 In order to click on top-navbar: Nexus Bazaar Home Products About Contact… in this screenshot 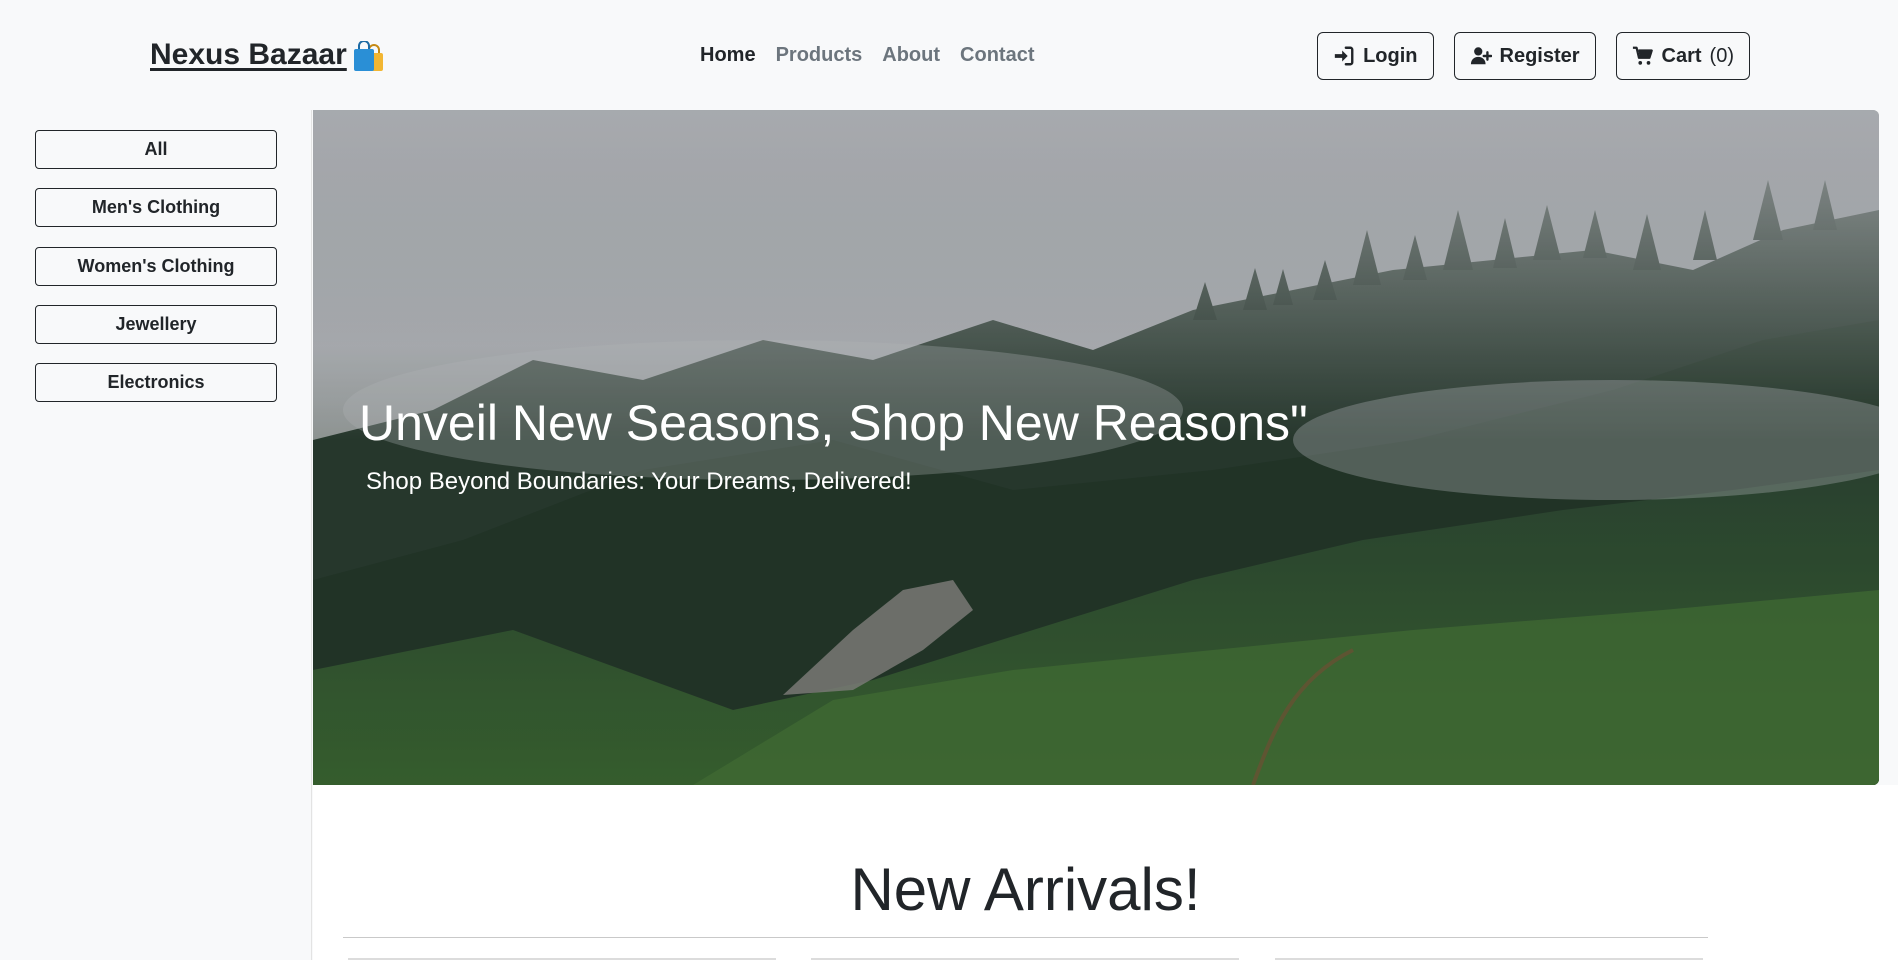, I will do `click(949, 55)`.